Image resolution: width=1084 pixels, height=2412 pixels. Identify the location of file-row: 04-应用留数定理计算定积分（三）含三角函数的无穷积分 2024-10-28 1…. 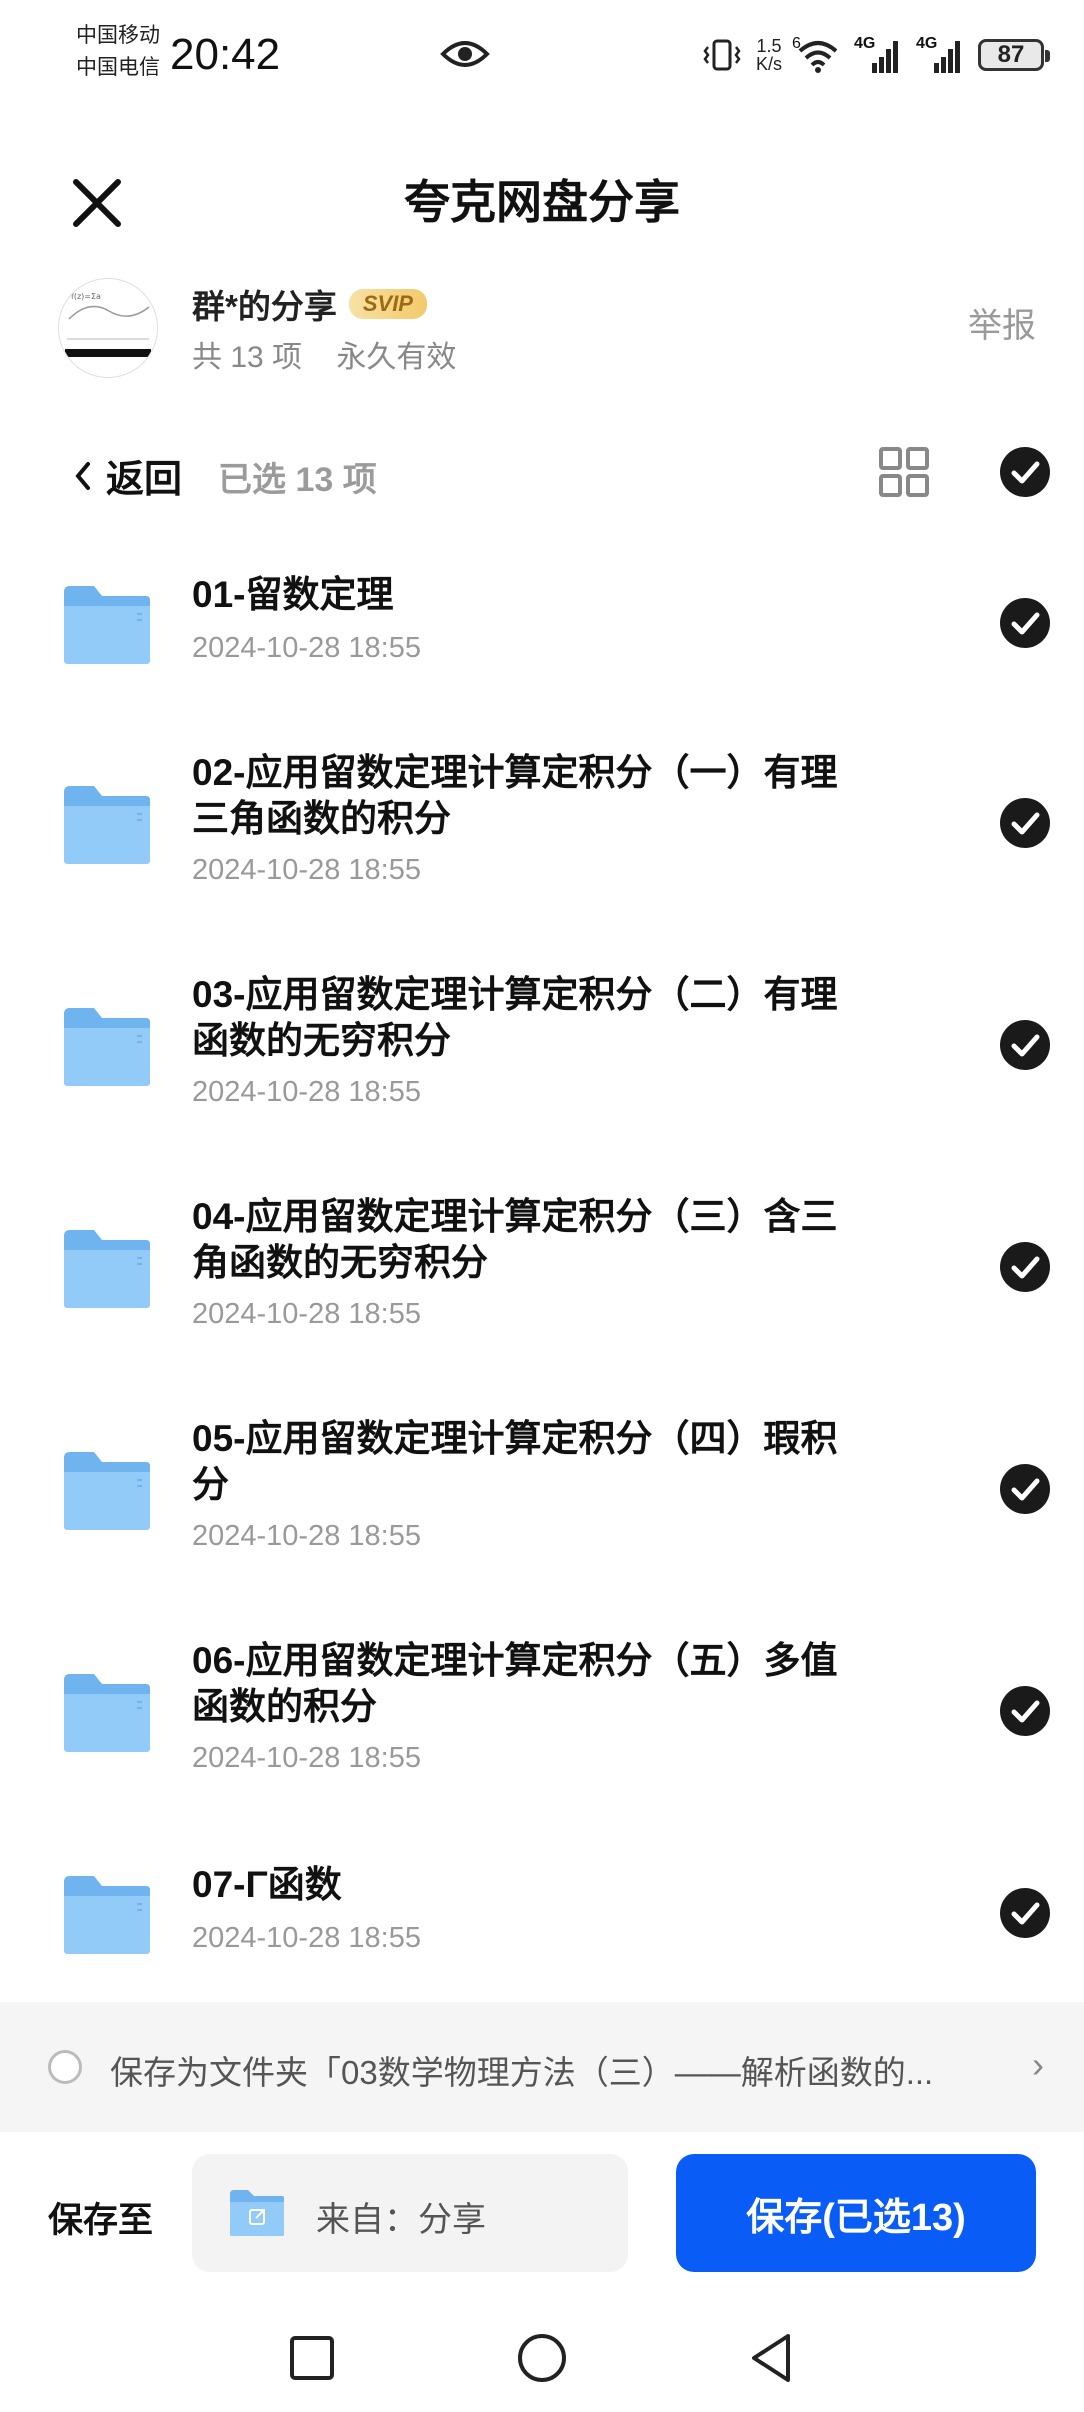
(542, 1269).